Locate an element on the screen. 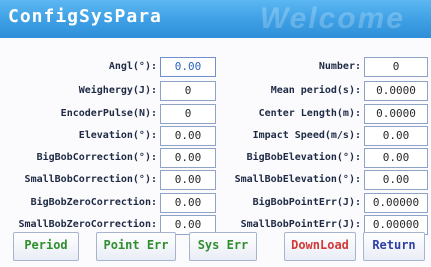 The image size is (431, 267). field-label: SmallBobZeroCorrection: is located at coordinates (87, 224).